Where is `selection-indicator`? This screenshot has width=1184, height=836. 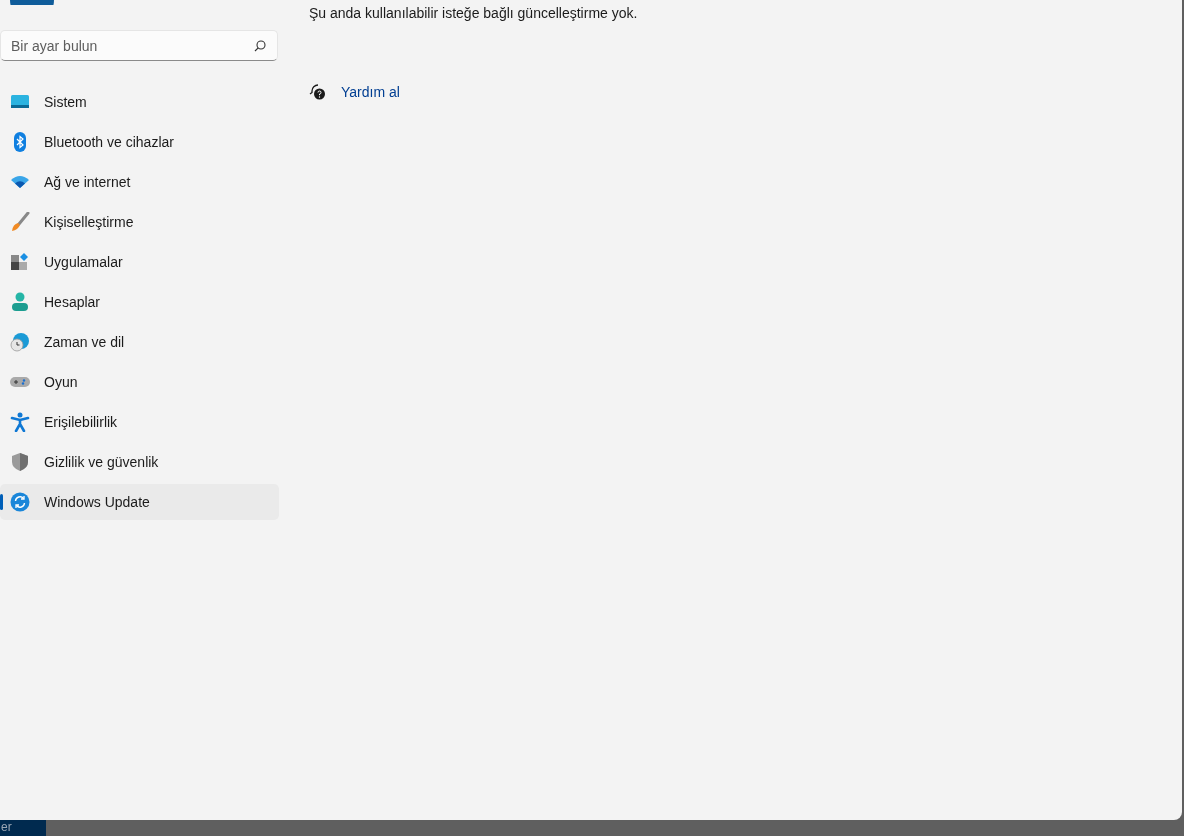
selection-indicator is located at coordinates (1, 502).